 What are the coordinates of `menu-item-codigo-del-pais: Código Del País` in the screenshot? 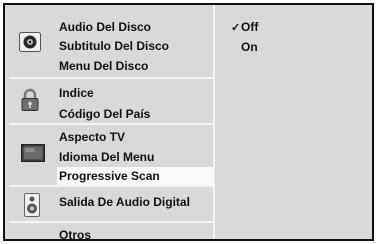 It's located at (104, 114).